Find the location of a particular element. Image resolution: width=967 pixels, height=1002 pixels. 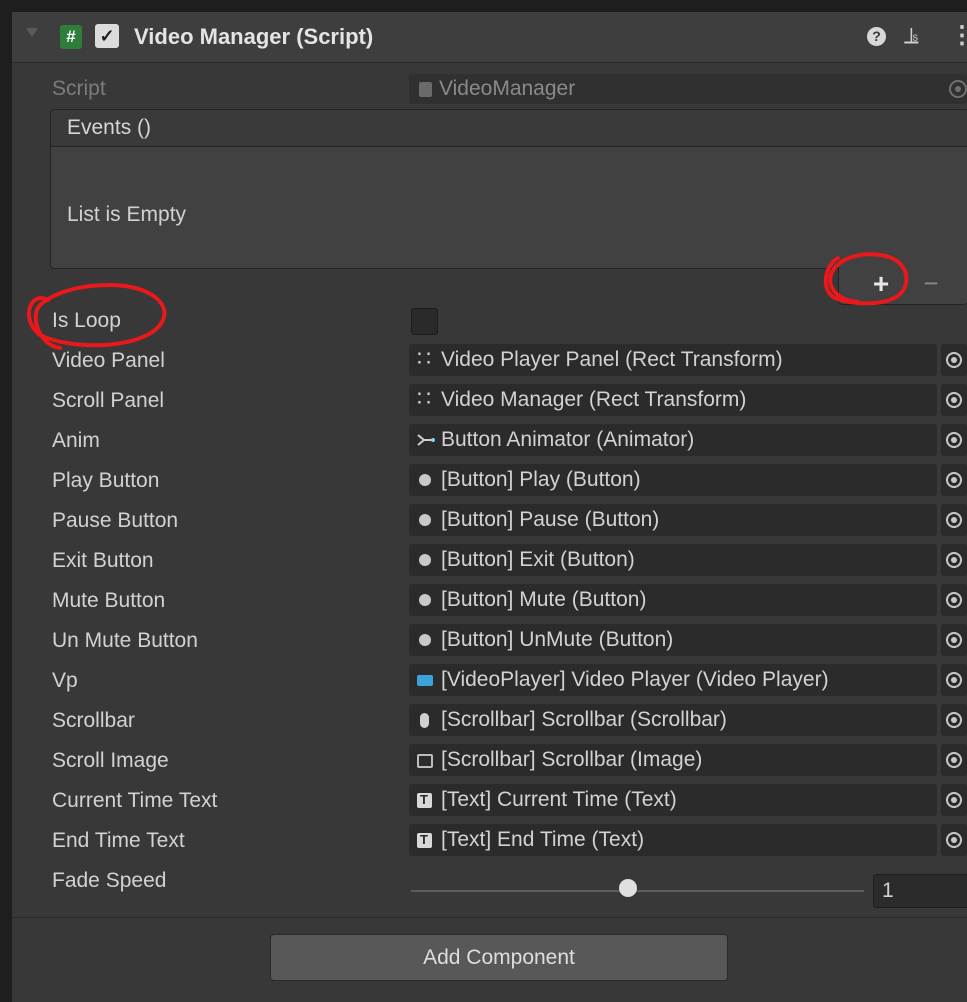

scroll-panel-picker is located at coordinates (954, 400).